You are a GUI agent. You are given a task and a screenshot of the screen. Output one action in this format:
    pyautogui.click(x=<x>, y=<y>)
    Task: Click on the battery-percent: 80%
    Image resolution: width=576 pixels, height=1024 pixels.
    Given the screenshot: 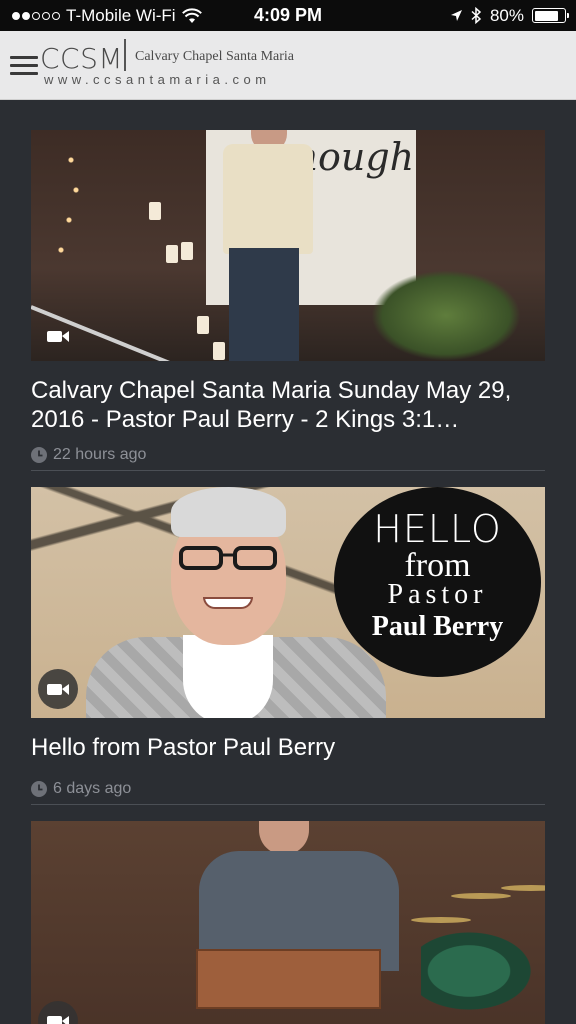 What is the action you would take?
    pyautogui.click(x=506, y=15)
    